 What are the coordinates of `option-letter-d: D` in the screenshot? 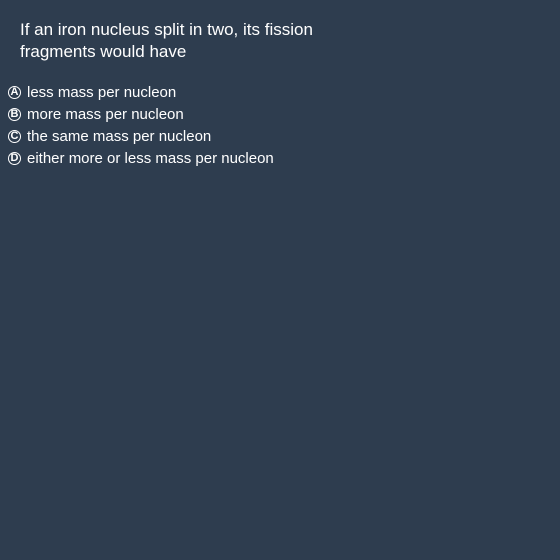 It's located at (14, 157).